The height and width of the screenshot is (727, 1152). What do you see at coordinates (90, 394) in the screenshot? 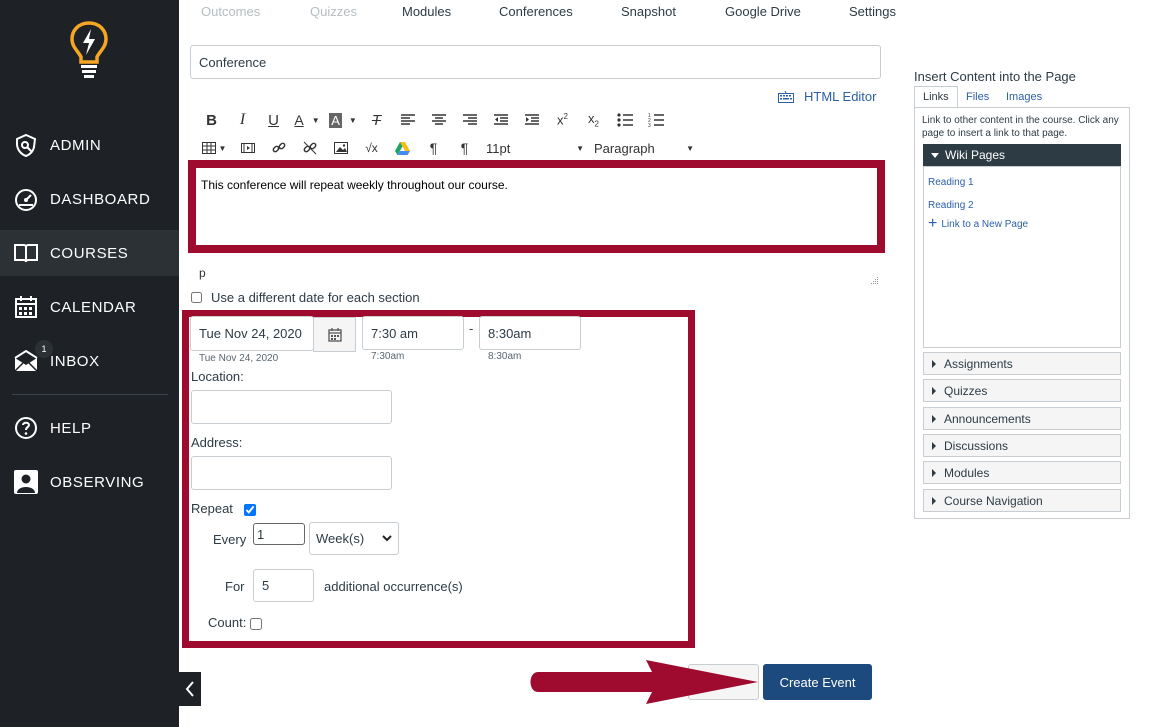
I see `nav-divider` at bounding box center [90, 394].